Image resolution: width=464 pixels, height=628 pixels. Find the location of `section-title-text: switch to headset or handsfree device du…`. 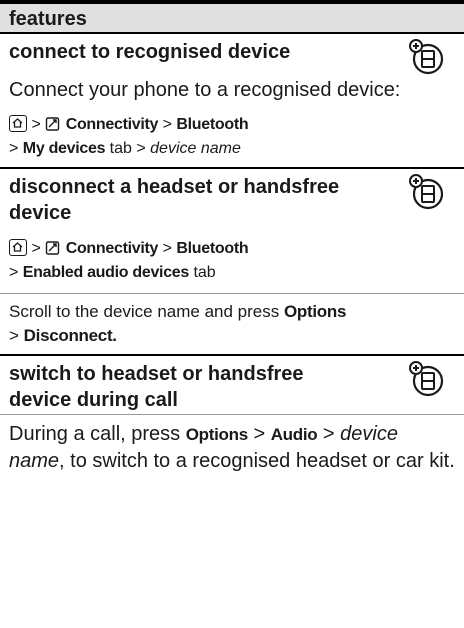

section-title-text: switch to headset or handsfree device du… is located at coordinates (156, 387).